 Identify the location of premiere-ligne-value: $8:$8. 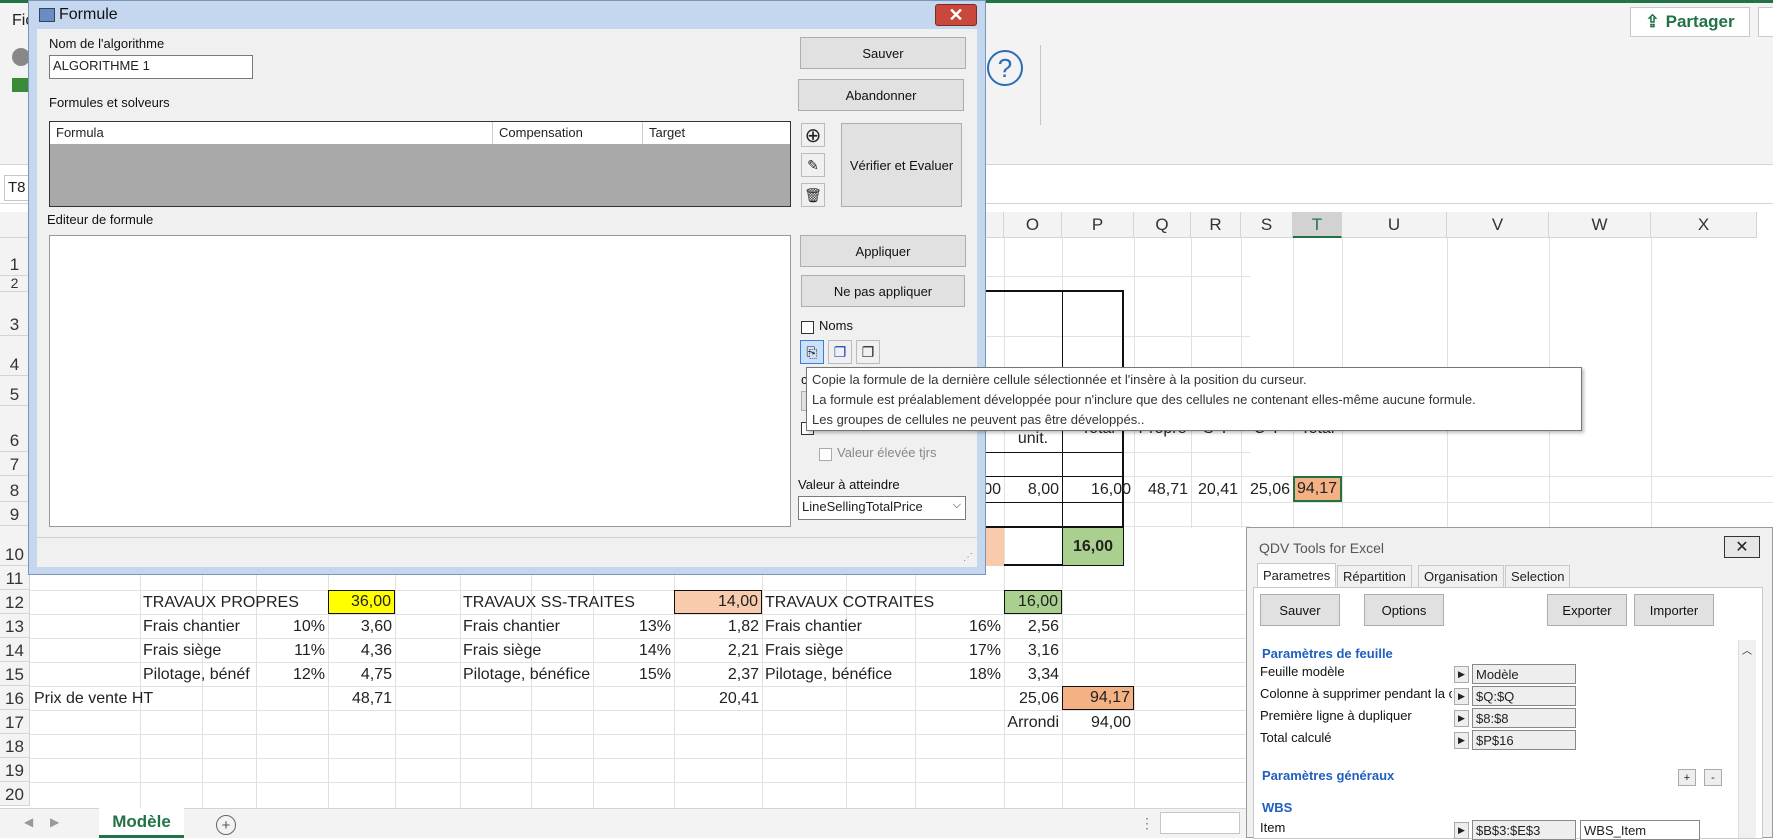
(1524, 718).